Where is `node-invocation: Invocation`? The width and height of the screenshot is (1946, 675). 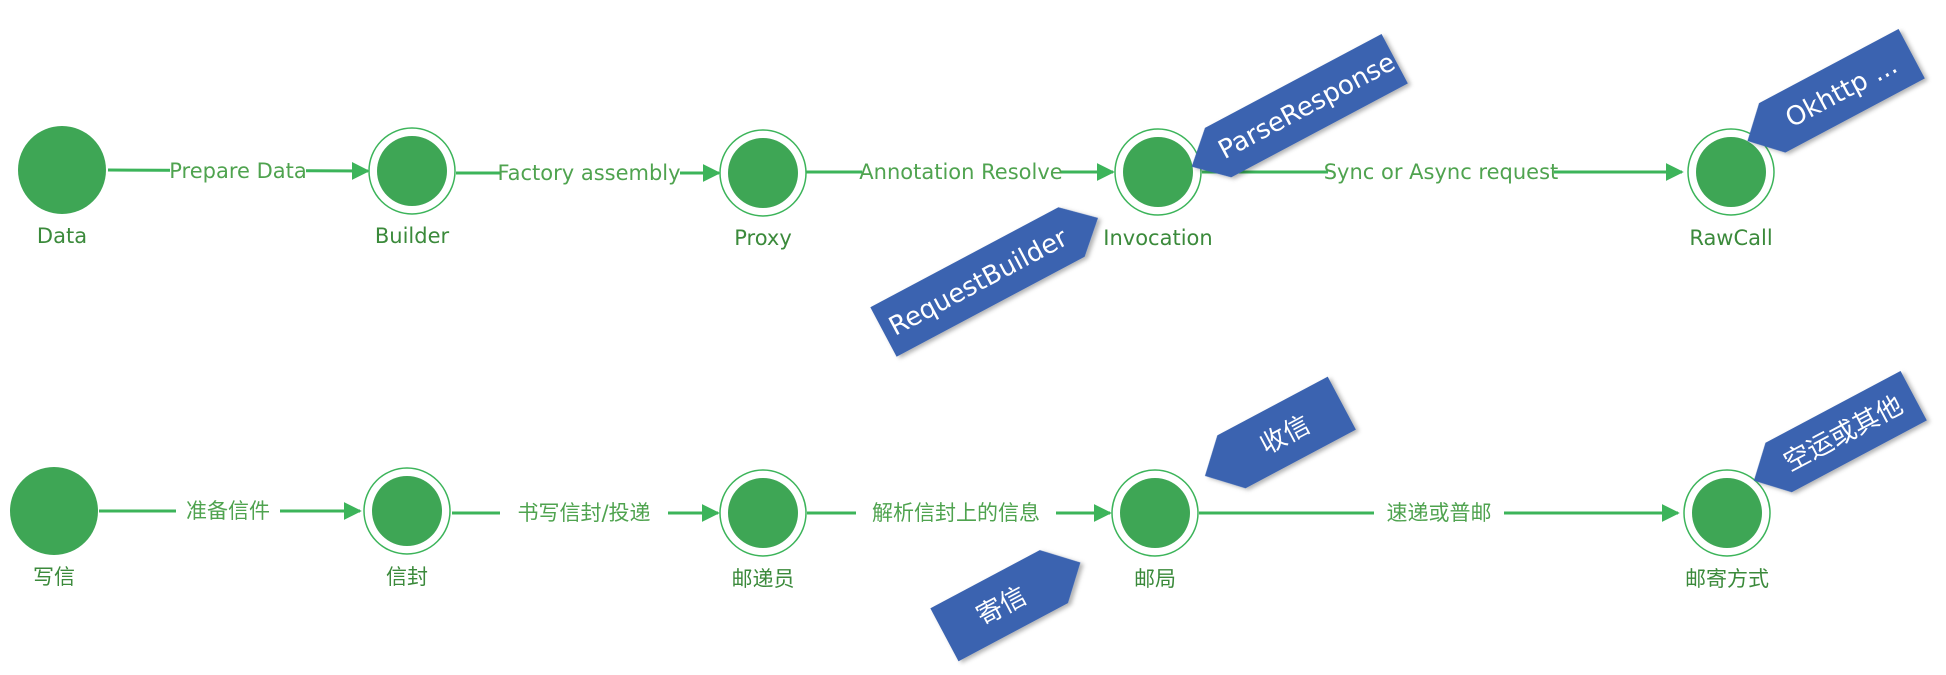 node-invocation: Invocation is located at coordinates (1158, 189).